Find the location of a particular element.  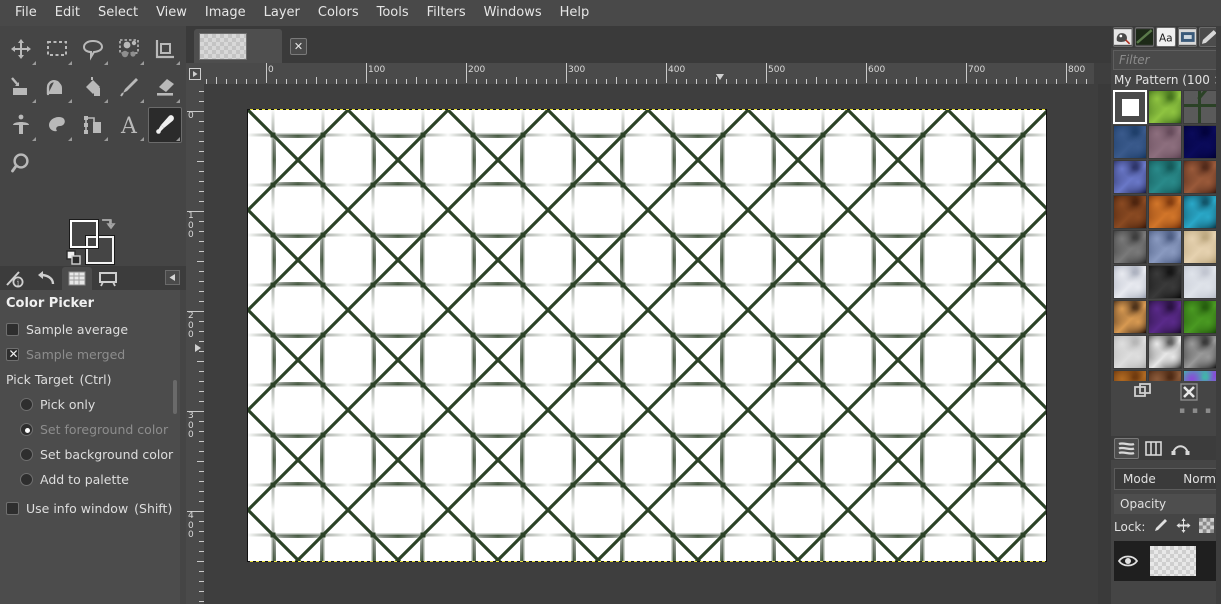

pattern-teal-strip is located at coordinates (1165, 177).